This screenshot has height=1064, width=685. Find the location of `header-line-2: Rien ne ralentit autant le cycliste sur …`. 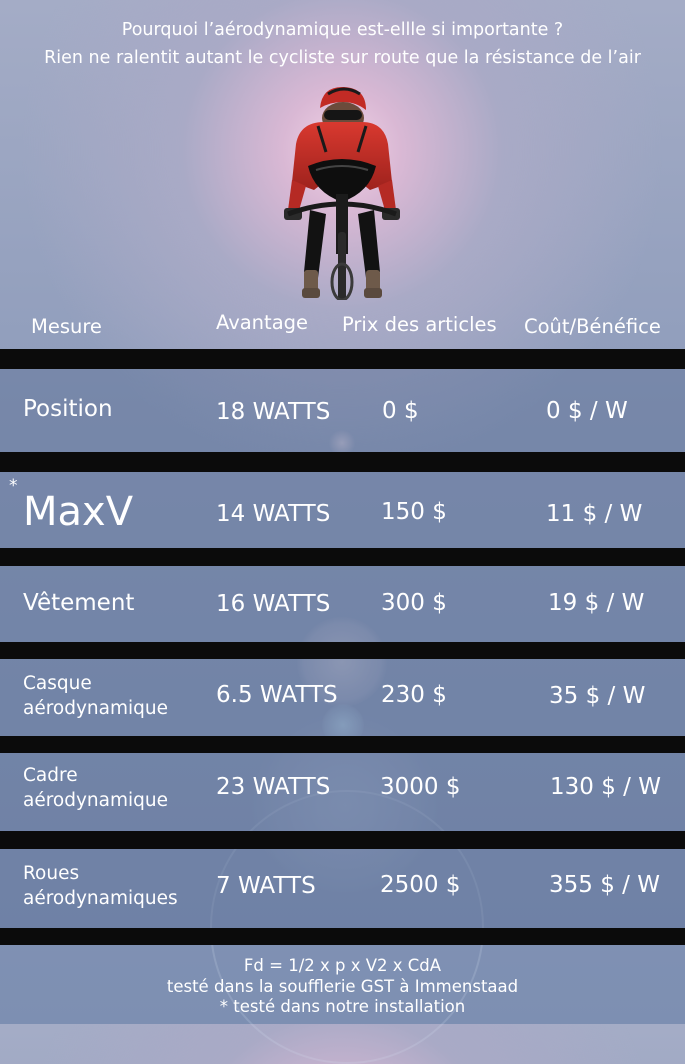

header-line-2: Rien ne ralentit autant le cycliste sur … is located at coordinates (342, 58).